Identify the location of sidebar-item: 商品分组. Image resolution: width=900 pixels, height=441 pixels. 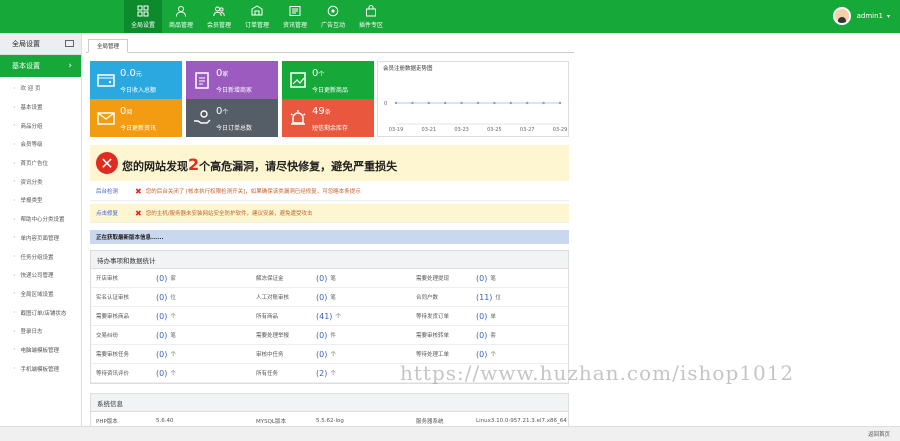
(40, 125).